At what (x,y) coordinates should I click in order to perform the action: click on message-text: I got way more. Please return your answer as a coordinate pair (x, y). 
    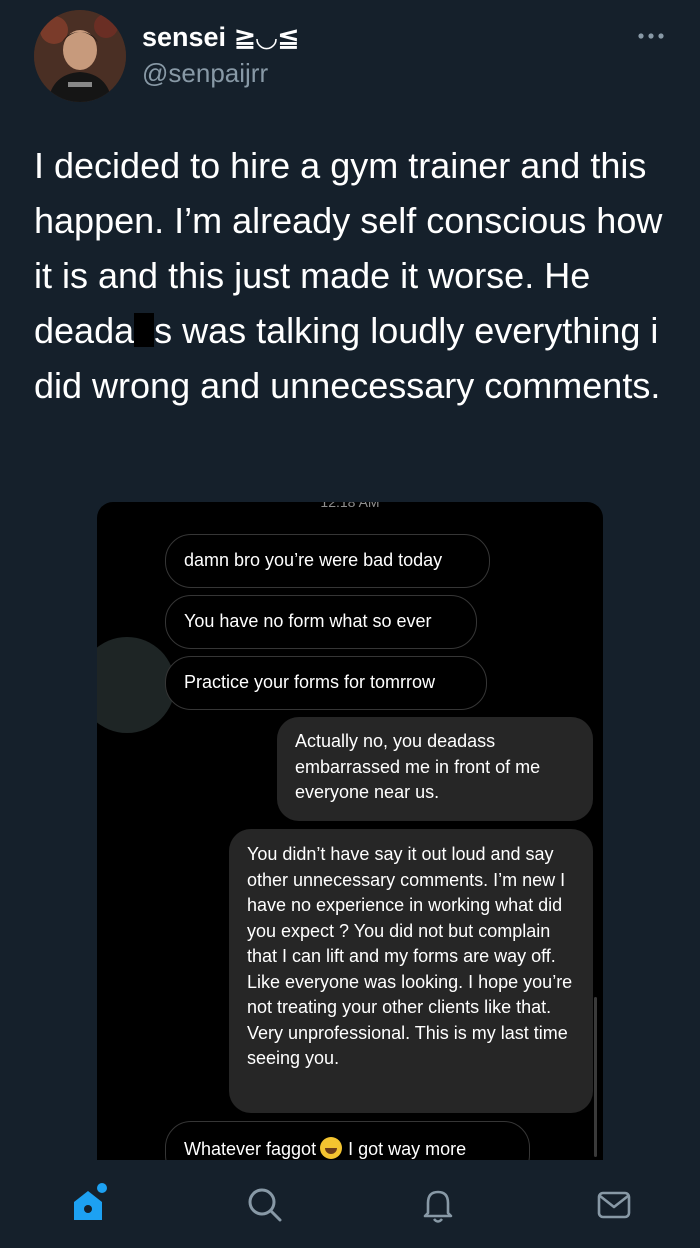
    Looking at the image, I should click on (407, 1149).